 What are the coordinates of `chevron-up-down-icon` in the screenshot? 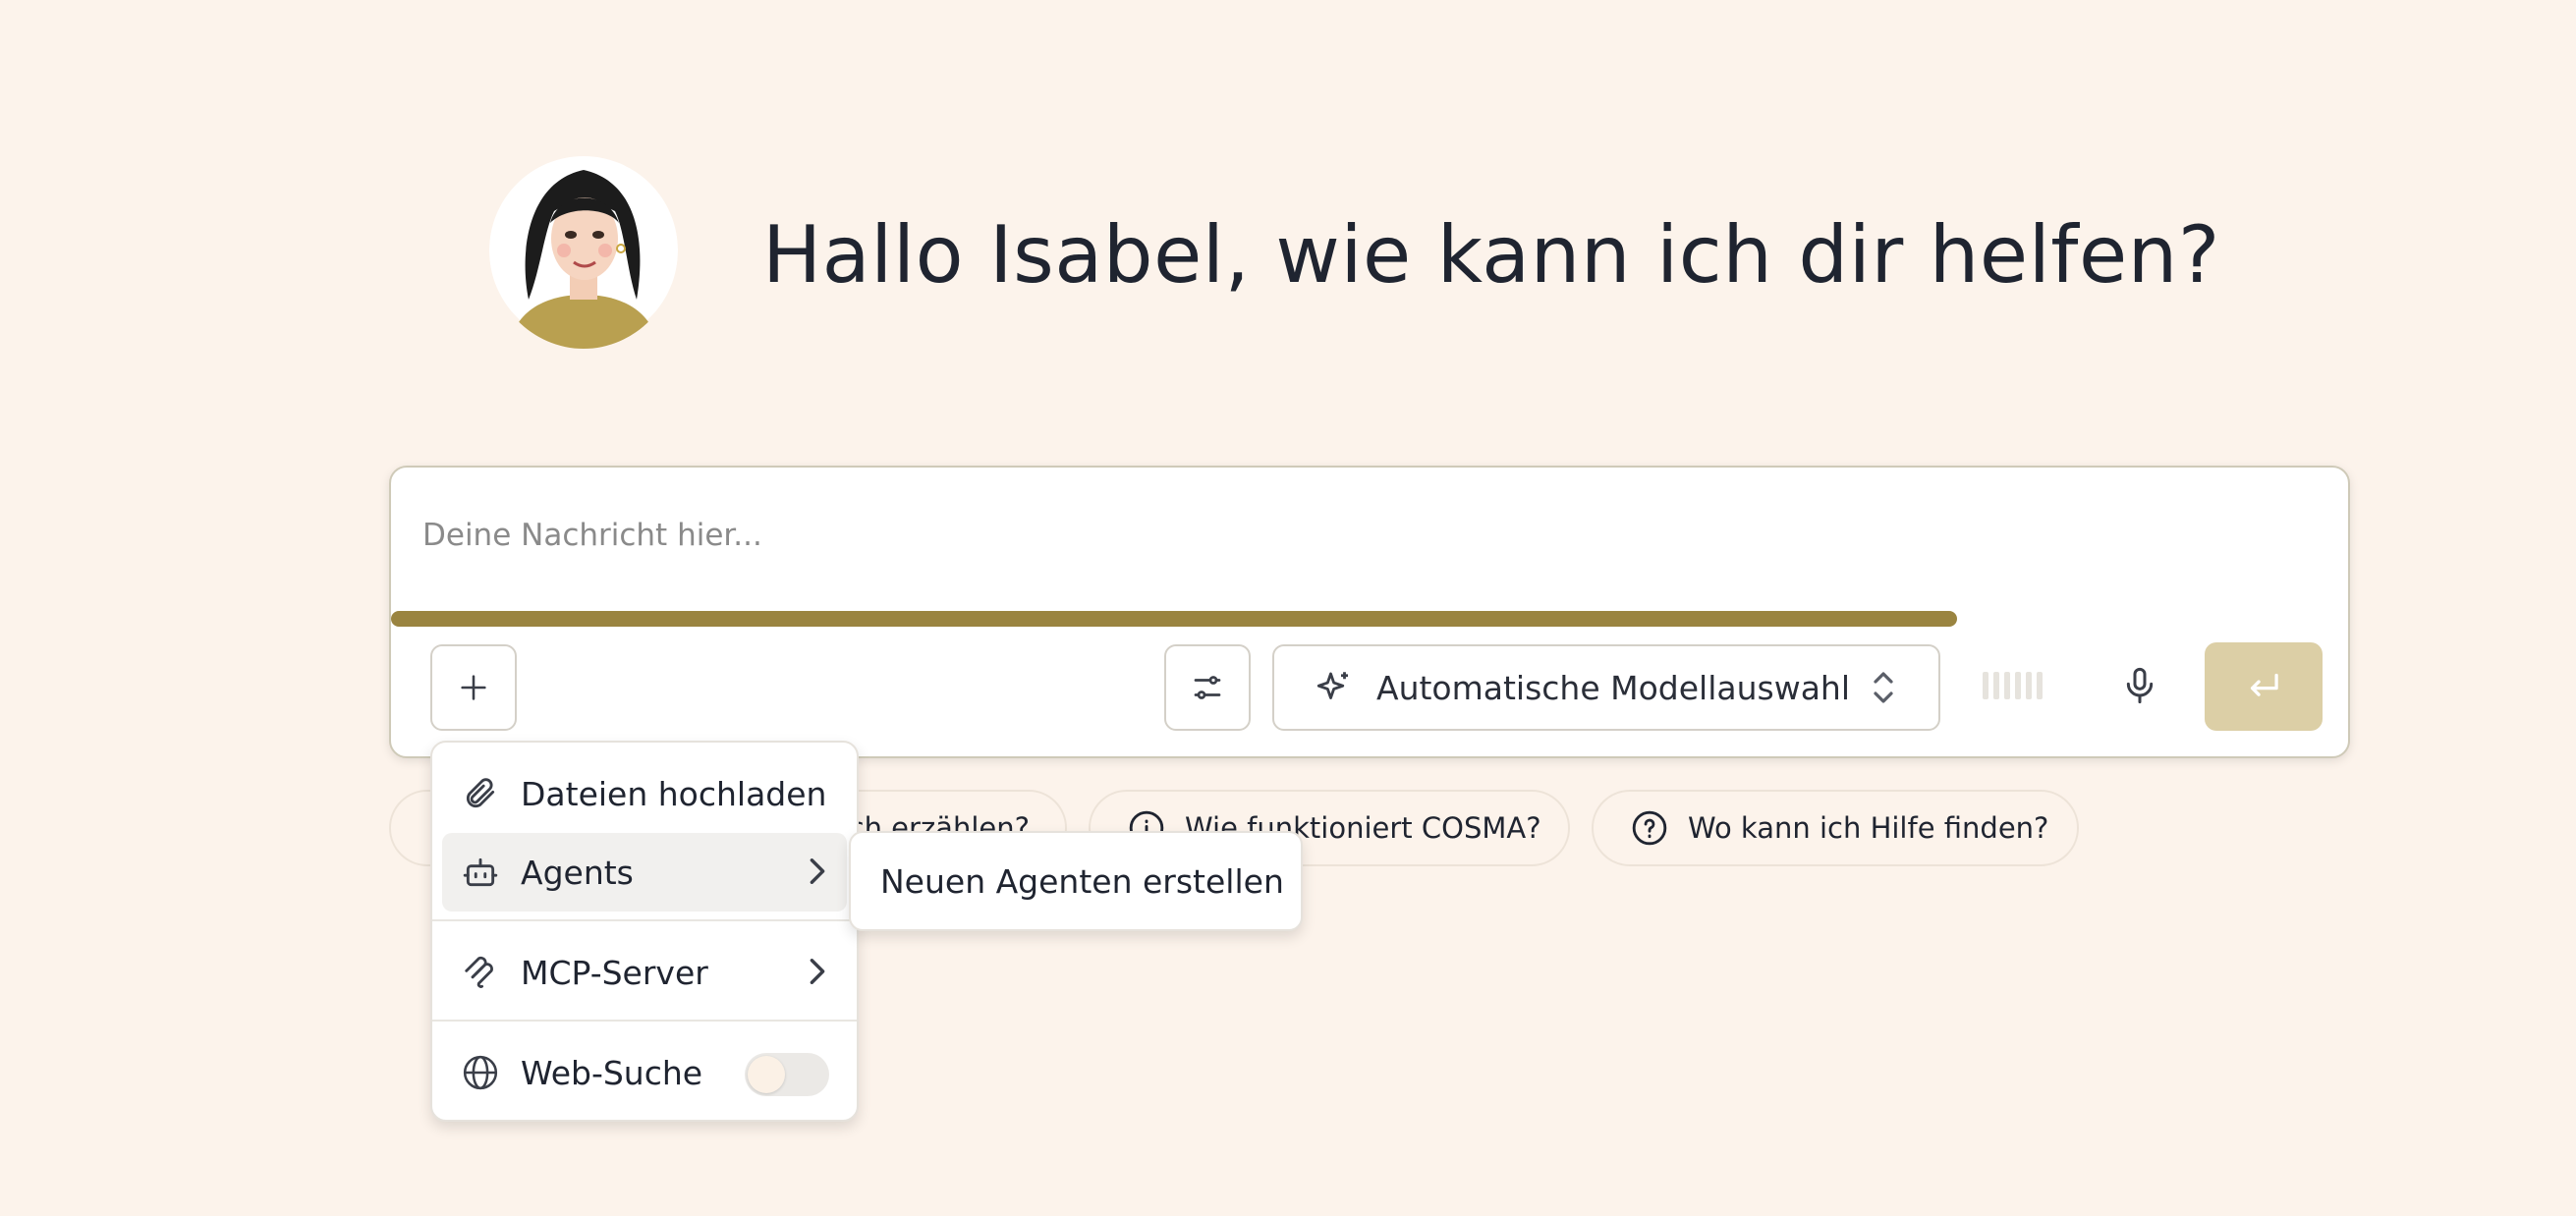 It's located at (1883, 688).